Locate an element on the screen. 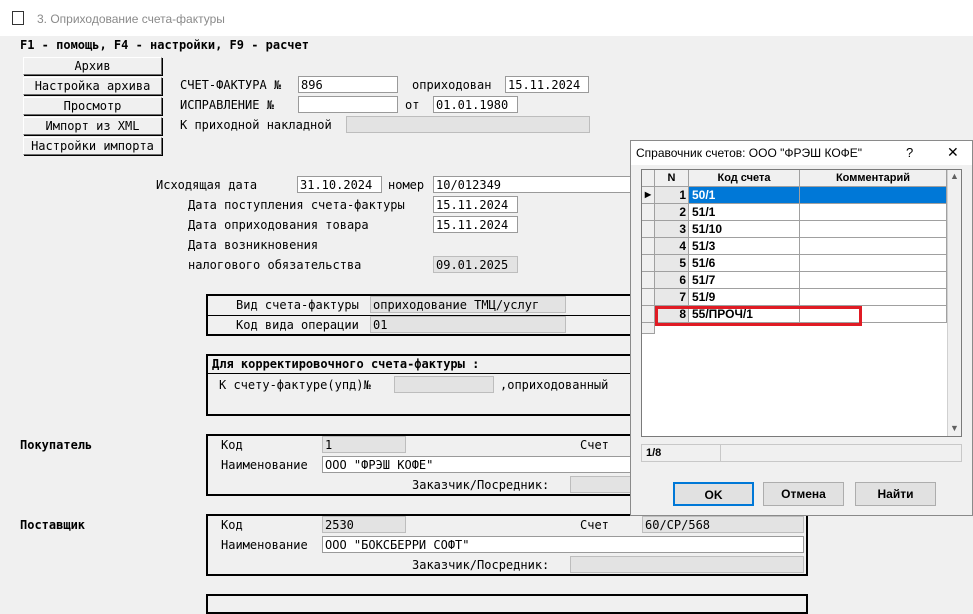 The width and height of the screenshot is (973, 614). goods-date-field: 15.11.2024 is located at coordinates (475, 224).